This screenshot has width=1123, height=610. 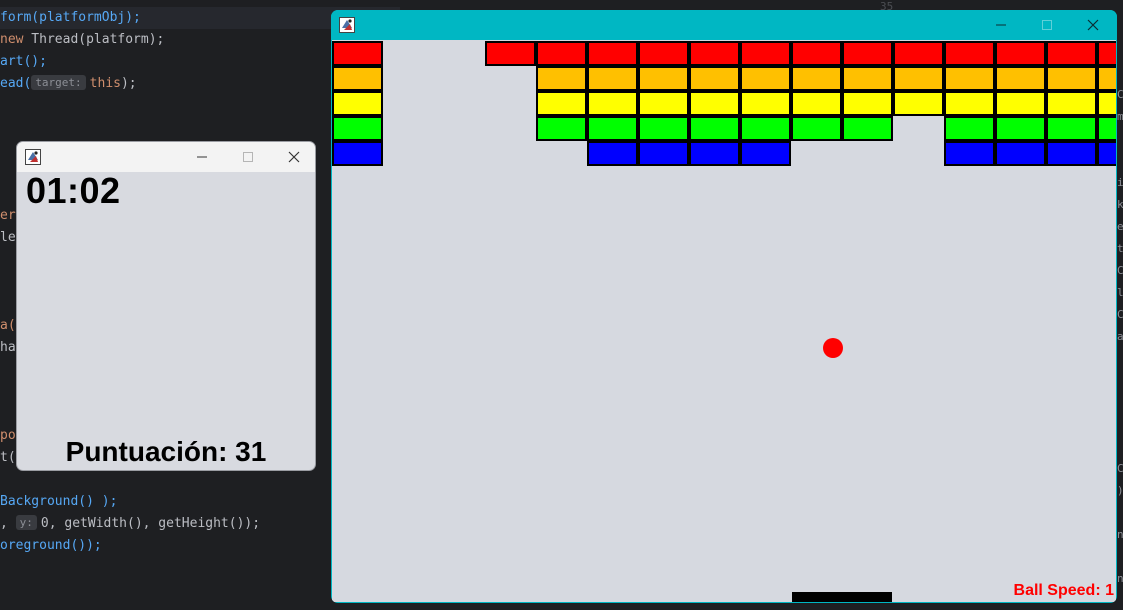 What do you see at coordinates (1120, 226) in the screenshot?
I see `code-fragment: e` at bounding box center [1120, 226].